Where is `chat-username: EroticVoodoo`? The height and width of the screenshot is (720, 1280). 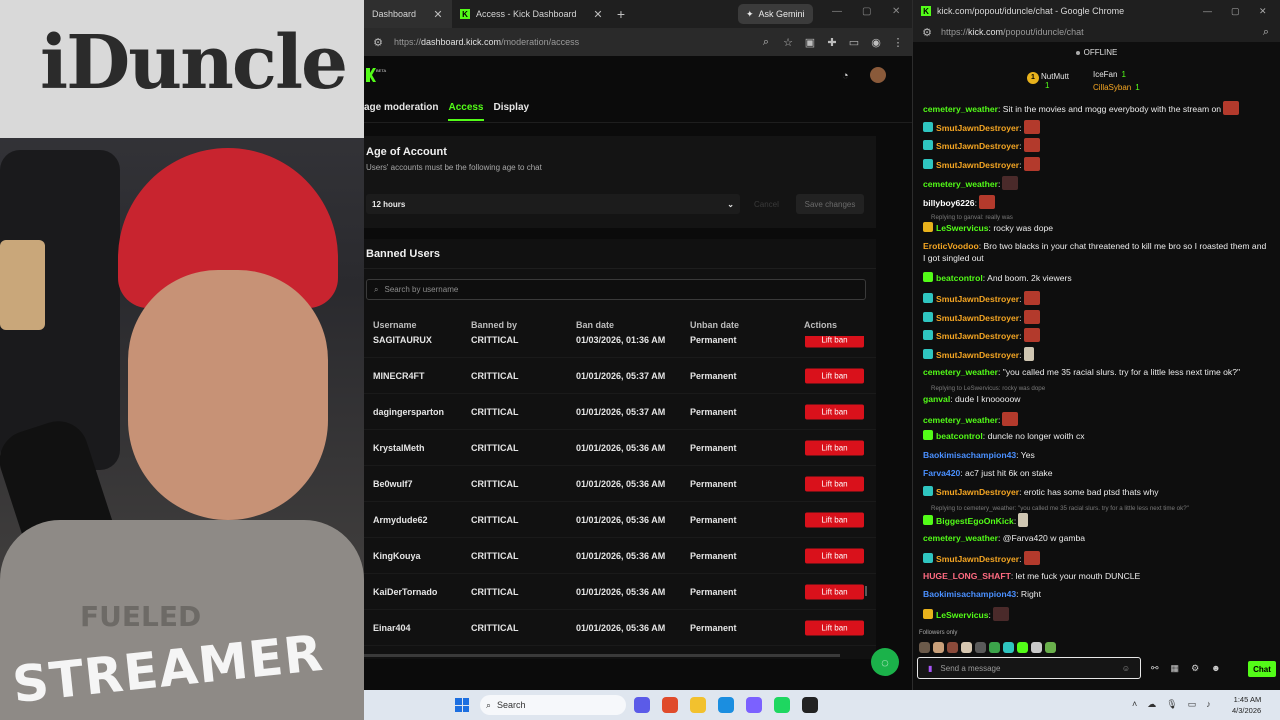 chat-username: EroticVoodoo is located at coordinates (951, 246).